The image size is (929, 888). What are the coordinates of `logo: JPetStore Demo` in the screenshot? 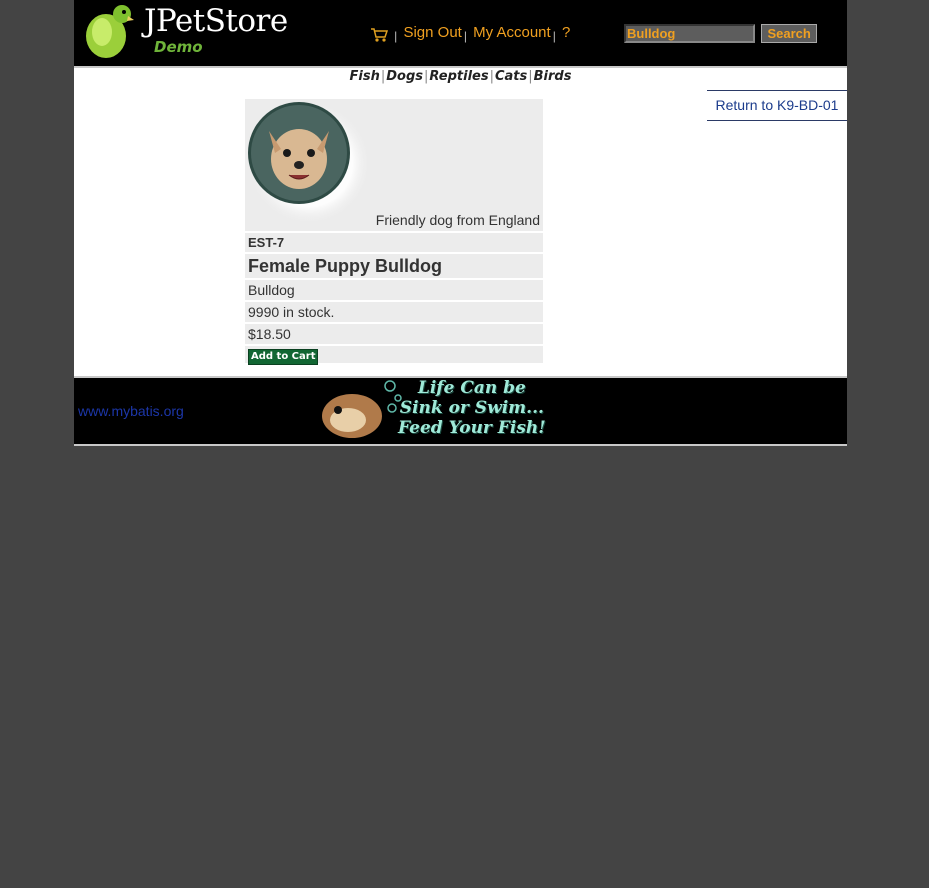 It's located at (192, 31).